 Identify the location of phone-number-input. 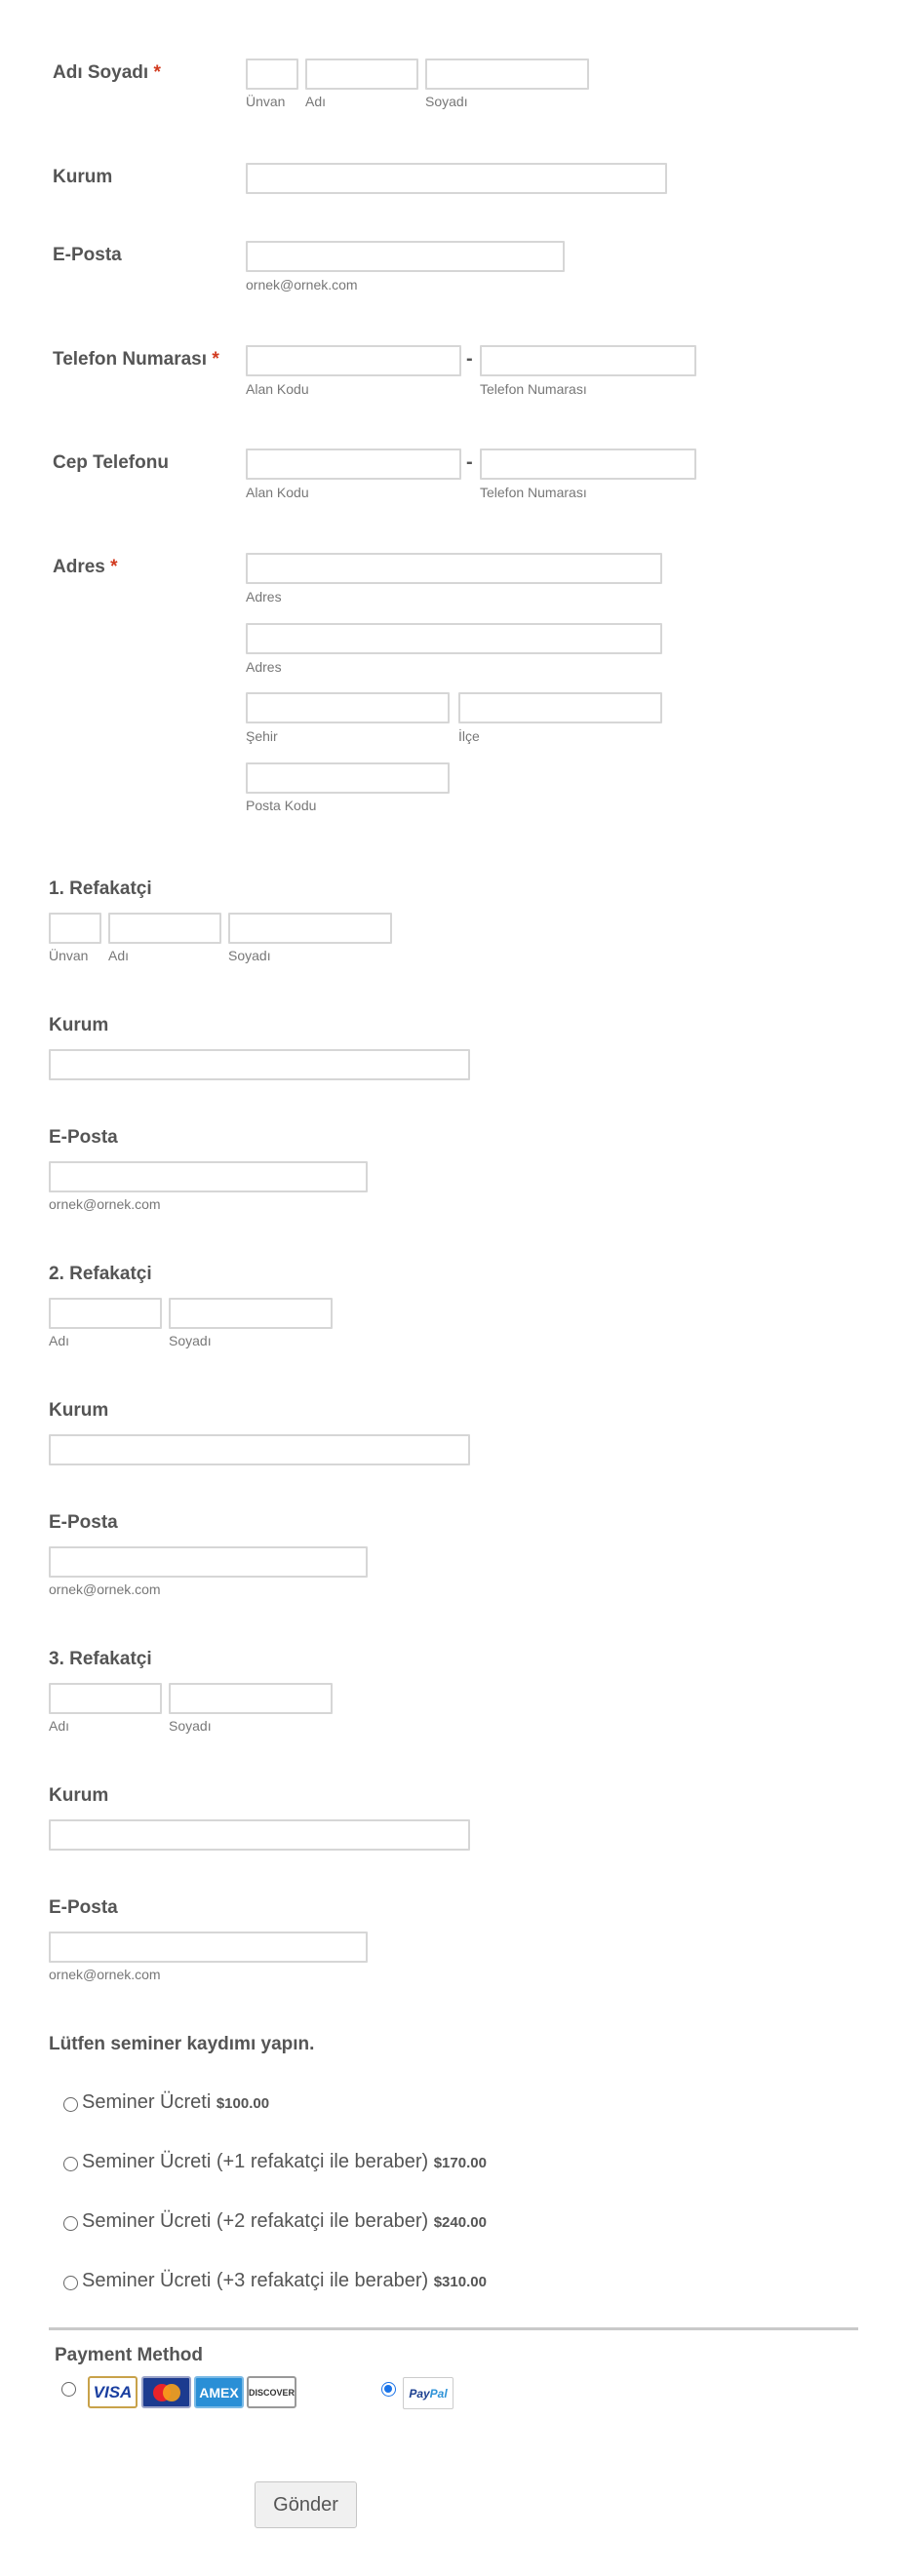
(588, 360).